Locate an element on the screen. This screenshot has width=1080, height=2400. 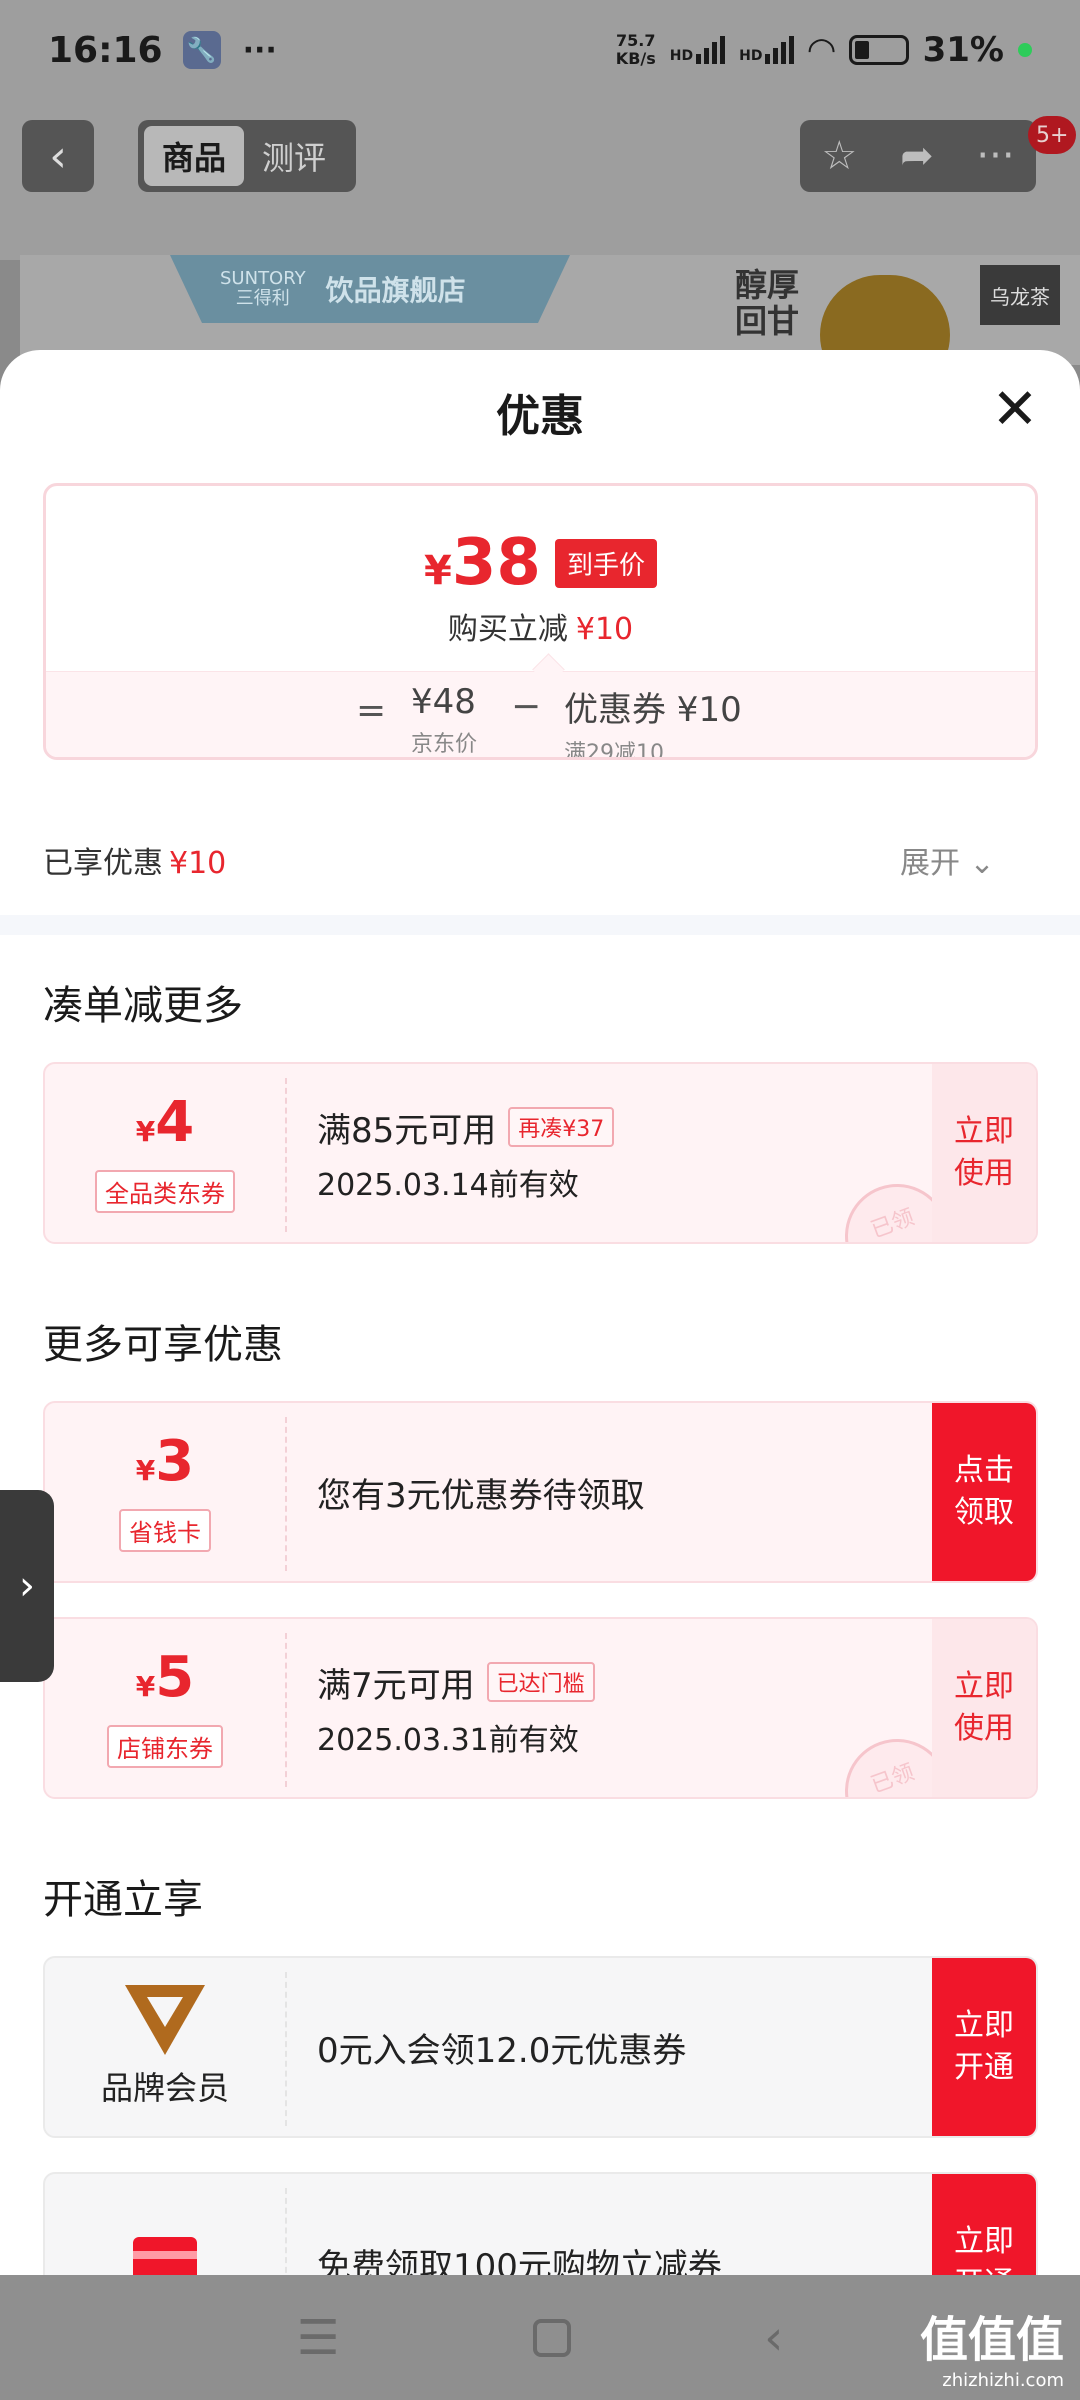
hd-label: HD is located at coordinates (681, 56).